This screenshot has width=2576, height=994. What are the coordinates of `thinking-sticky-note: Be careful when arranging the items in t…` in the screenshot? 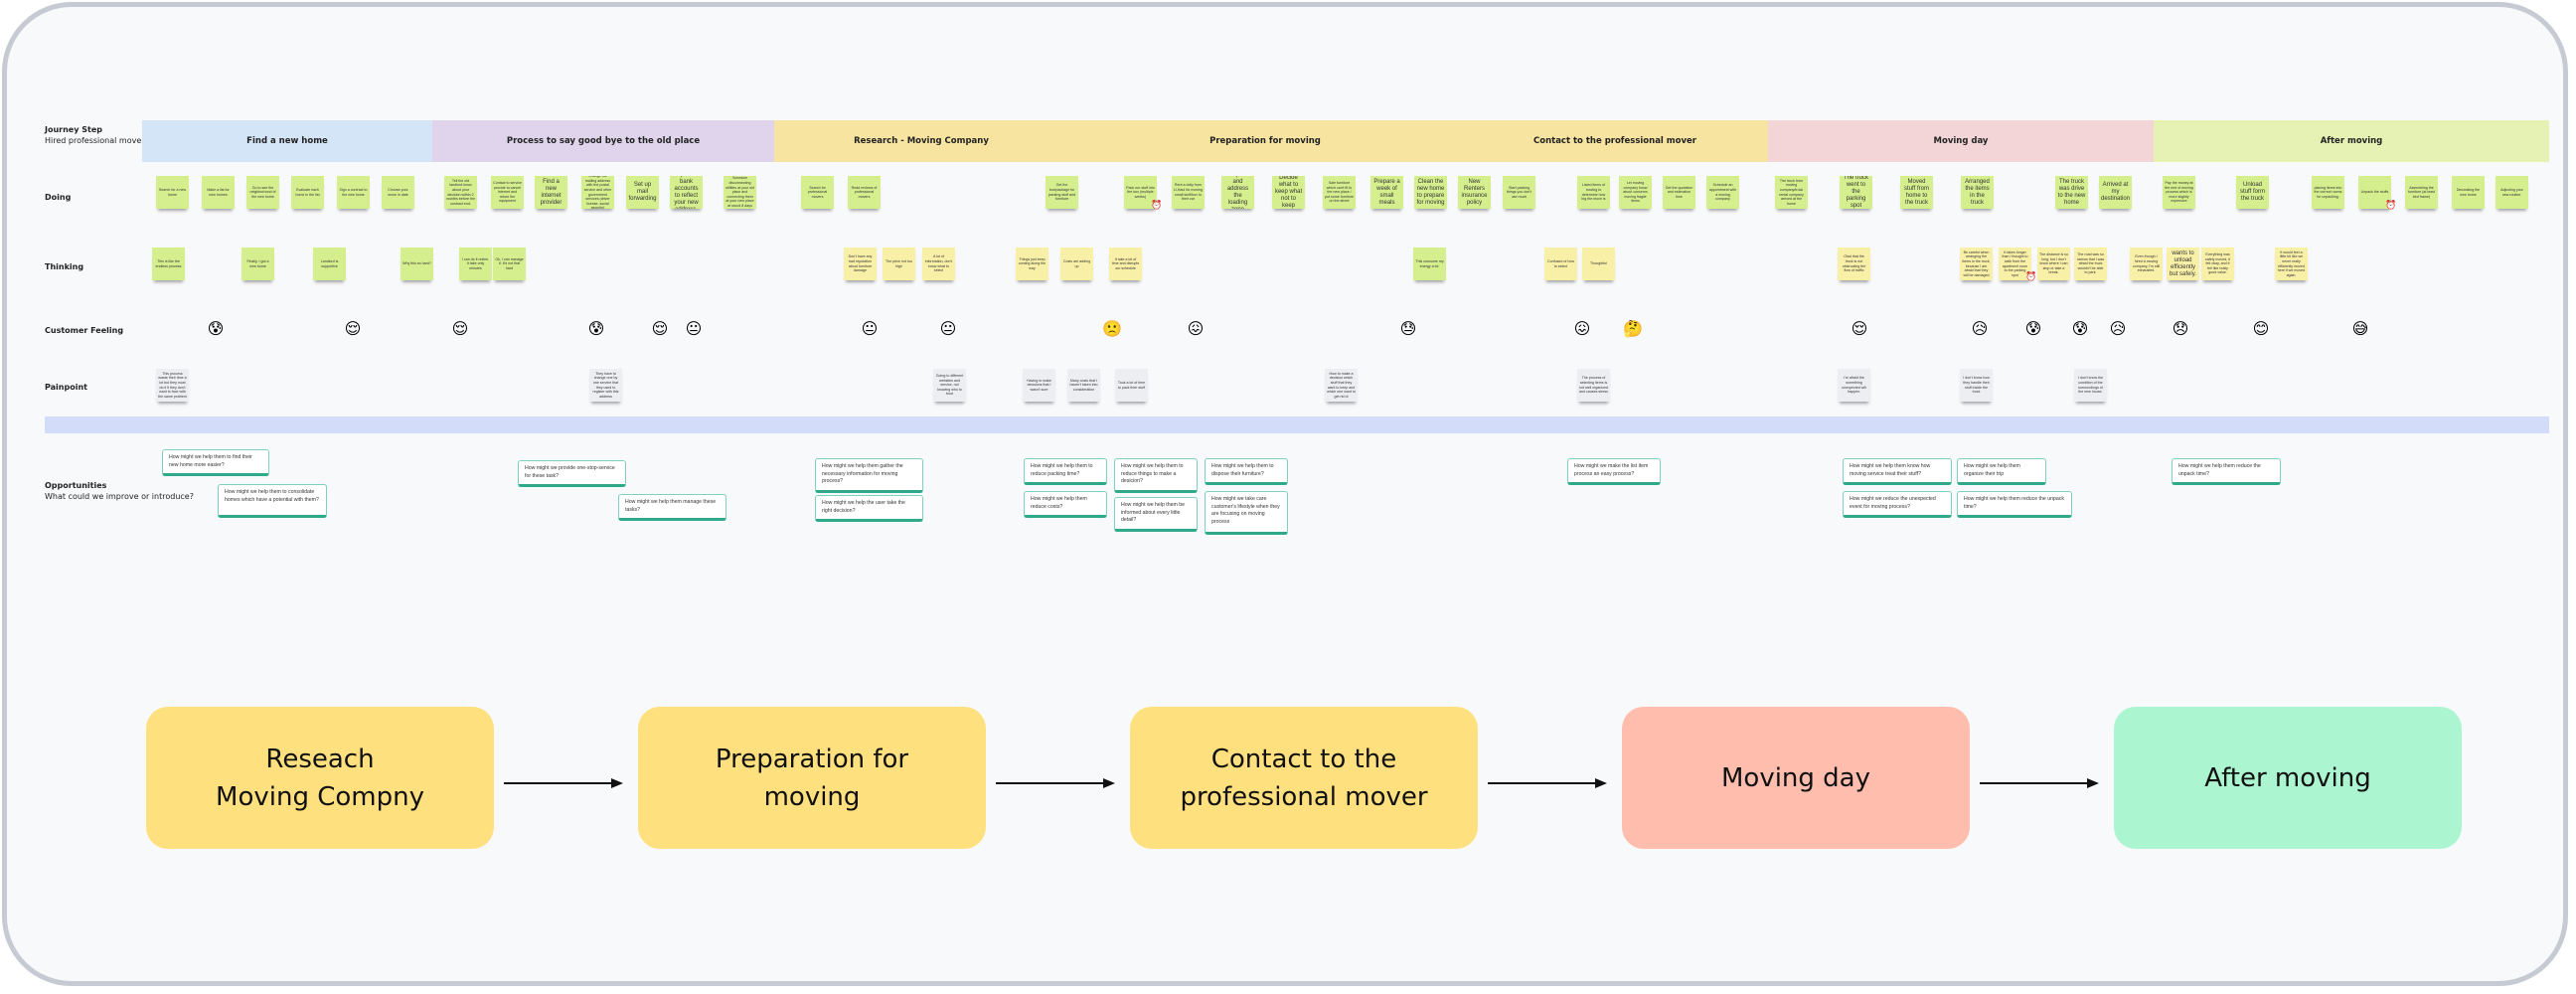 It's located at (1976, 264).